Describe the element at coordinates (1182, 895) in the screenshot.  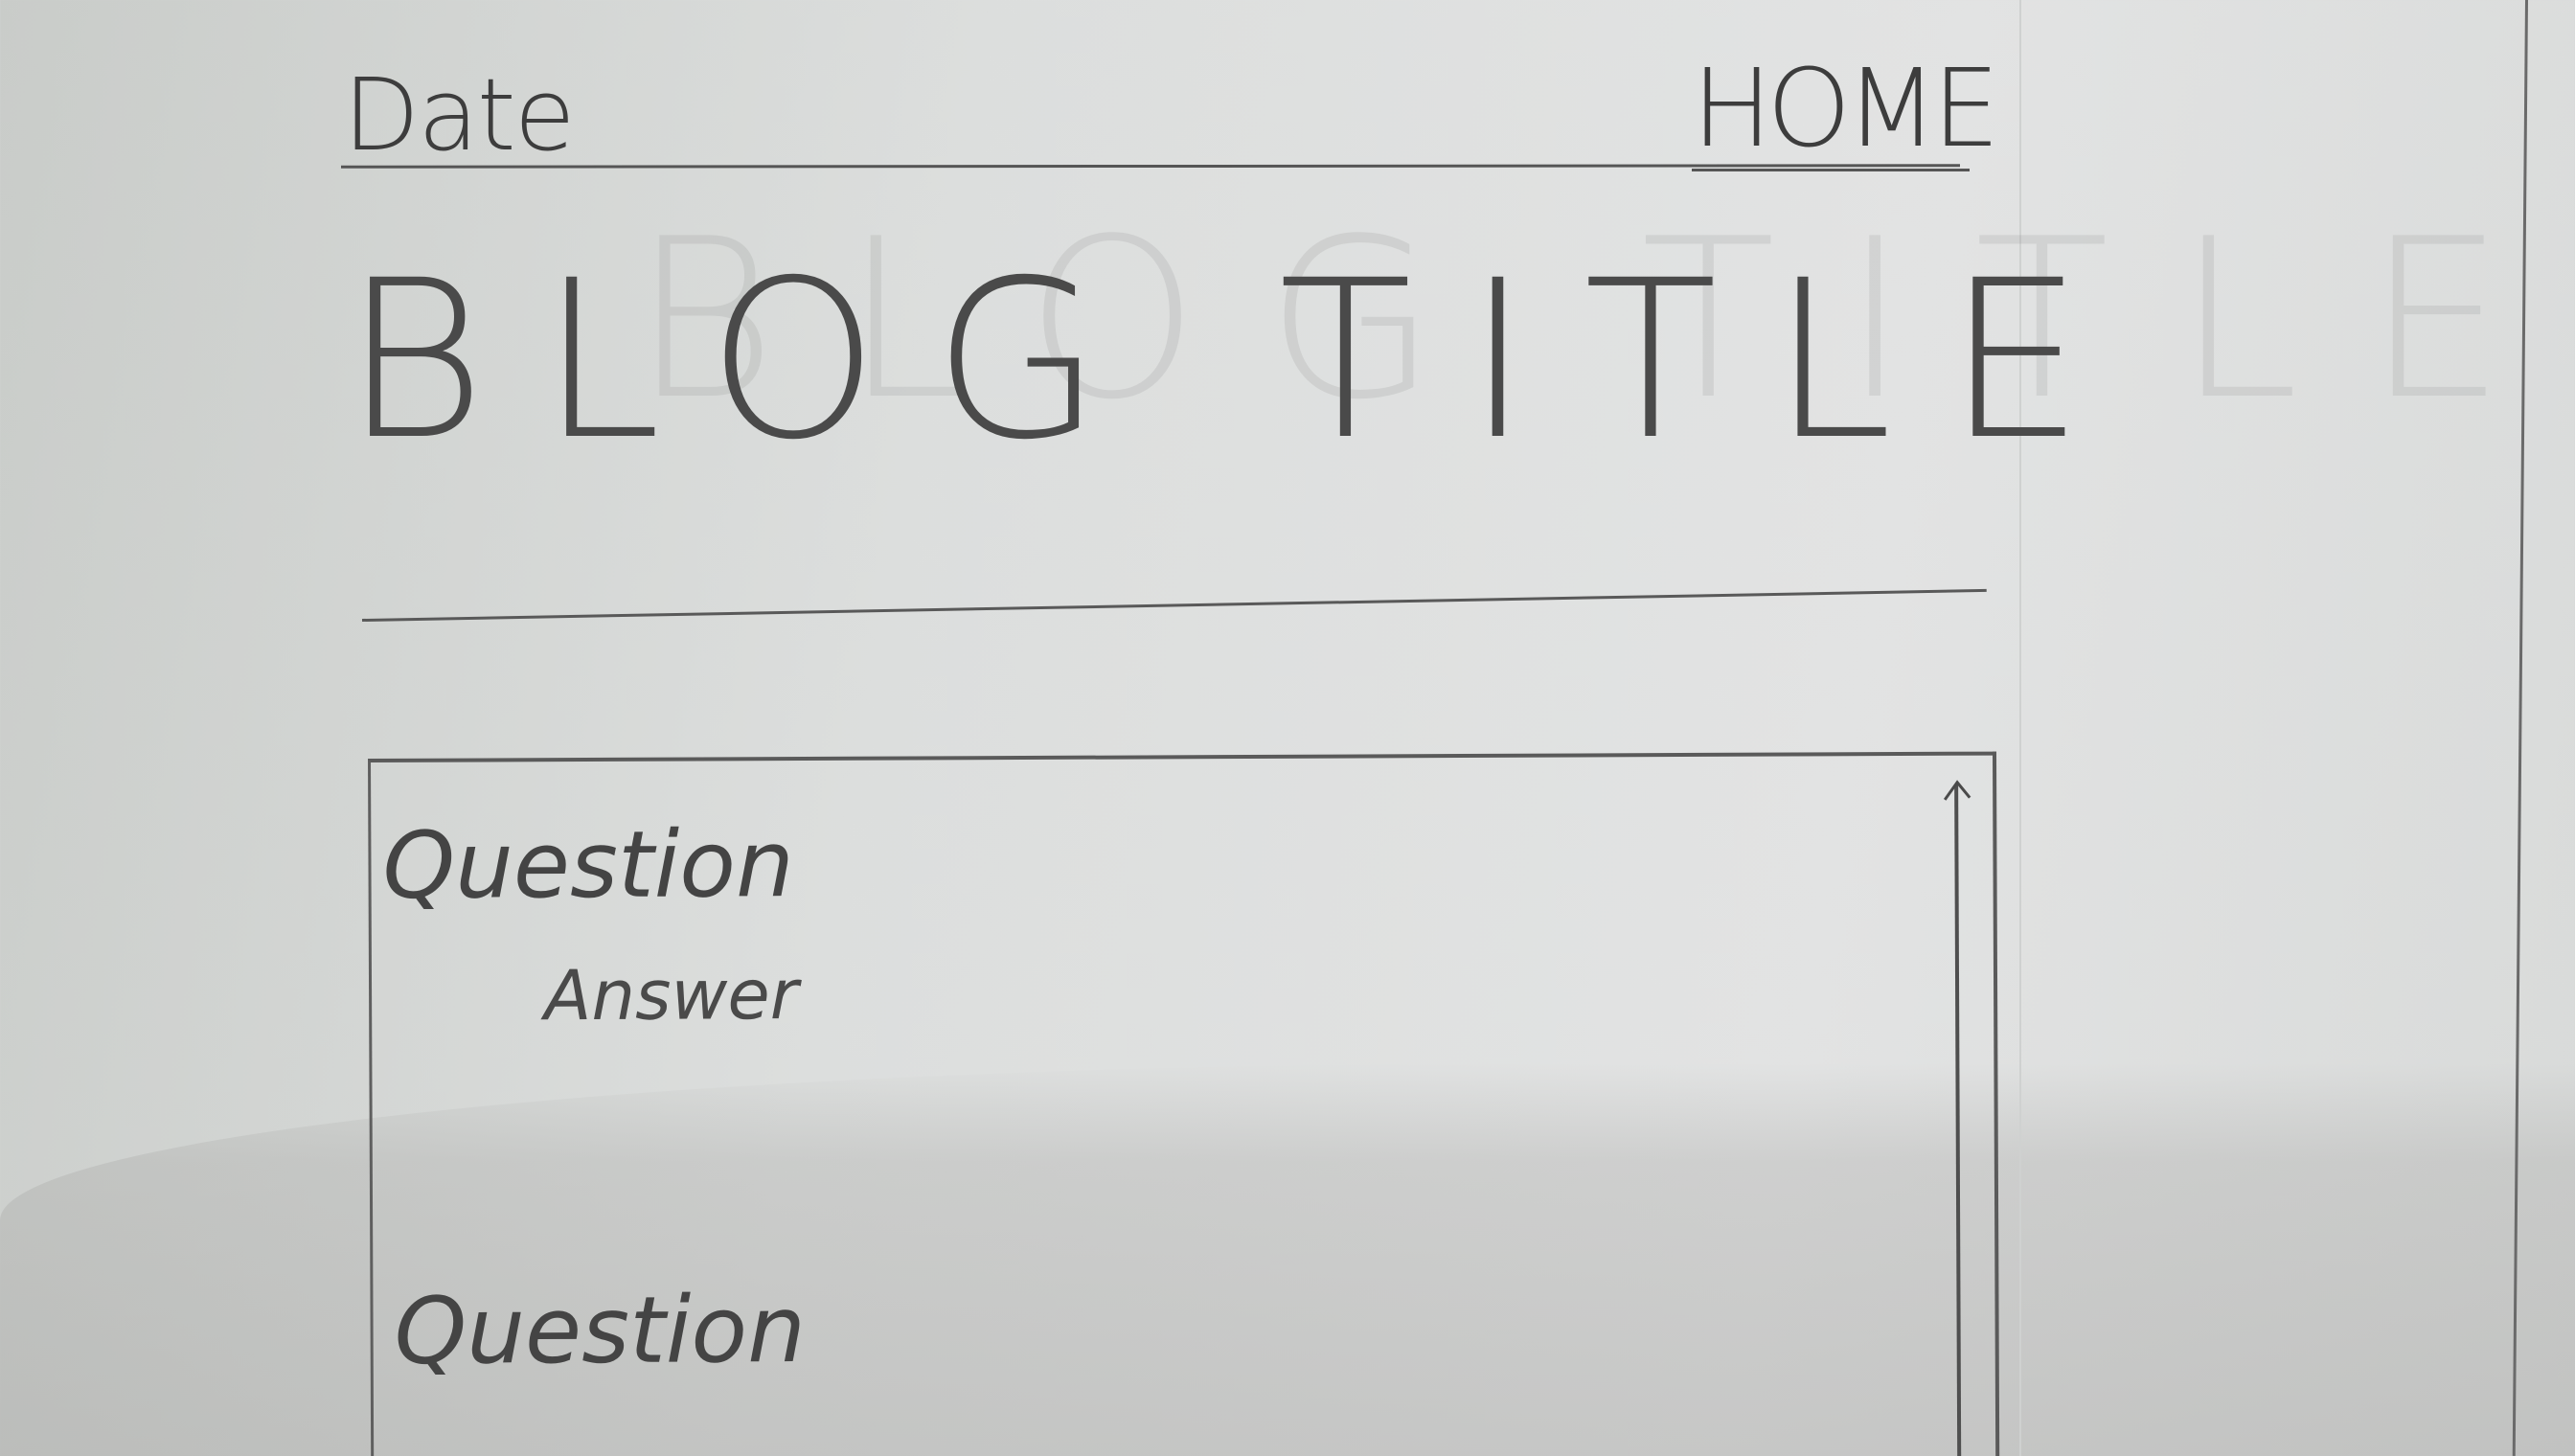
I see `qa-item: Question Answer` at that location.